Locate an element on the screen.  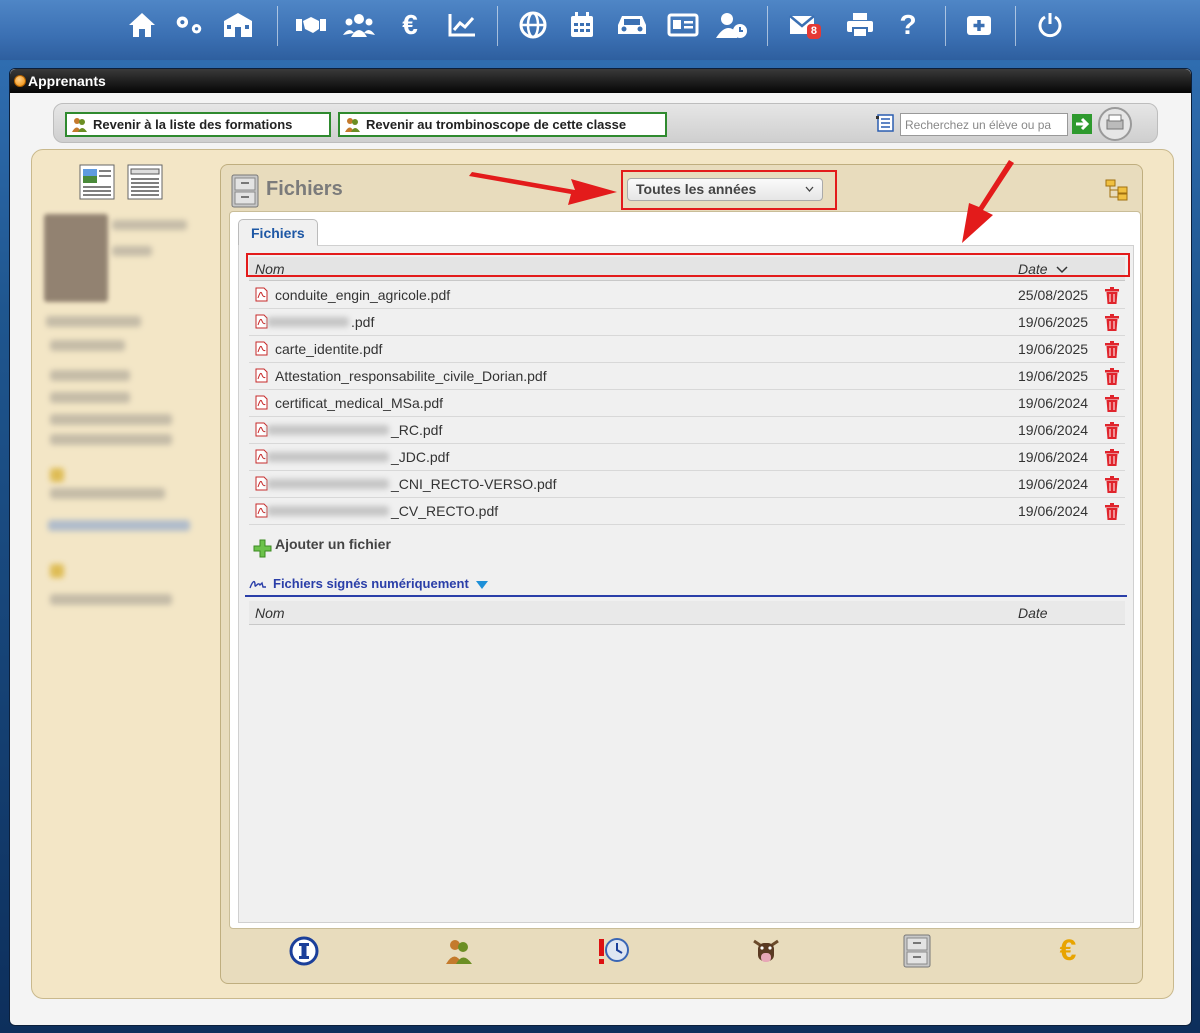
clock-alert-icon is located at coordinates (613, 951).